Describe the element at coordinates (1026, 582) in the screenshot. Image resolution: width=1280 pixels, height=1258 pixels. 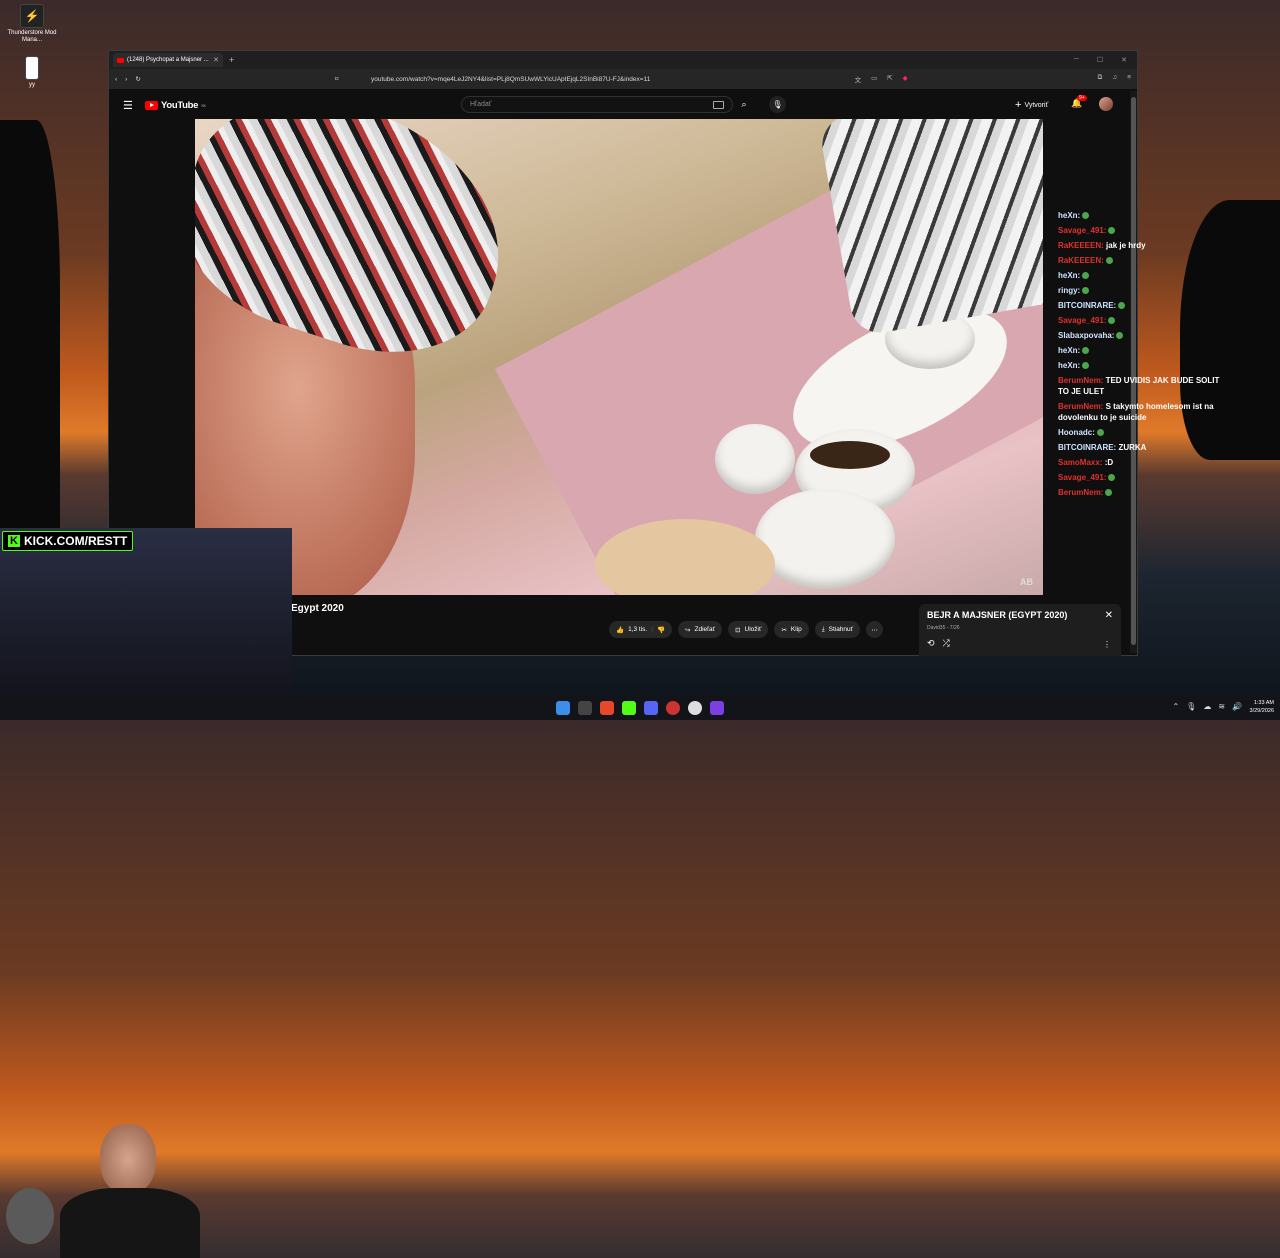
I see `channel-watermark: AB` at that location.